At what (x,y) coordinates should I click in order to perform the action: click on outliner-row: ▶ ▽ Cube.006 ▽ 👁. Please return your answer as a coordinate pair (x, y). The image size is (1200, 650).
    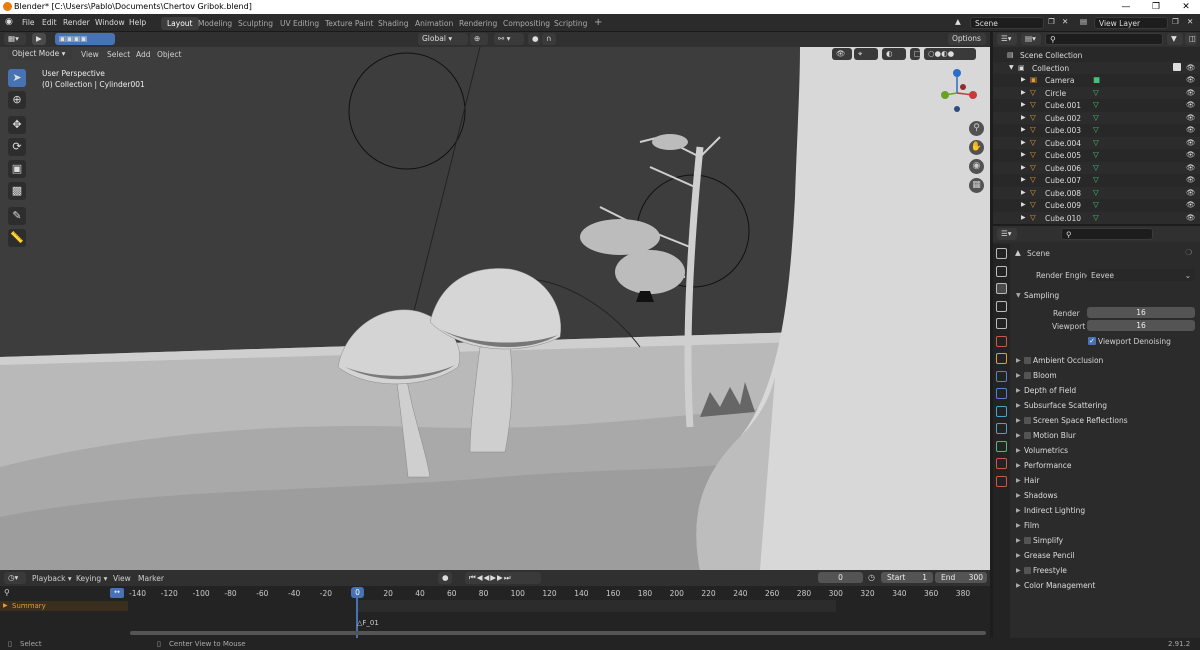
    Looking at the image, I should click on (1096, 167).